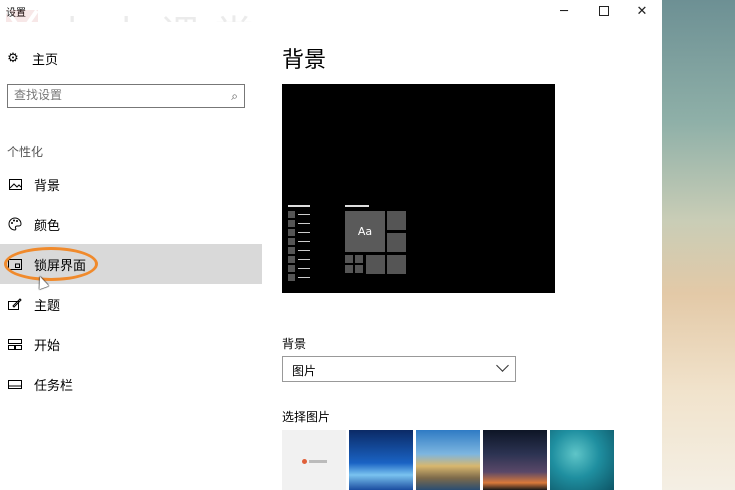 The width and height of the screenshot is (735, 490). What do you see at coordinates (51, 264) in the screenshot?
I see `highlight-annotation` at bounding box center [51, 264].